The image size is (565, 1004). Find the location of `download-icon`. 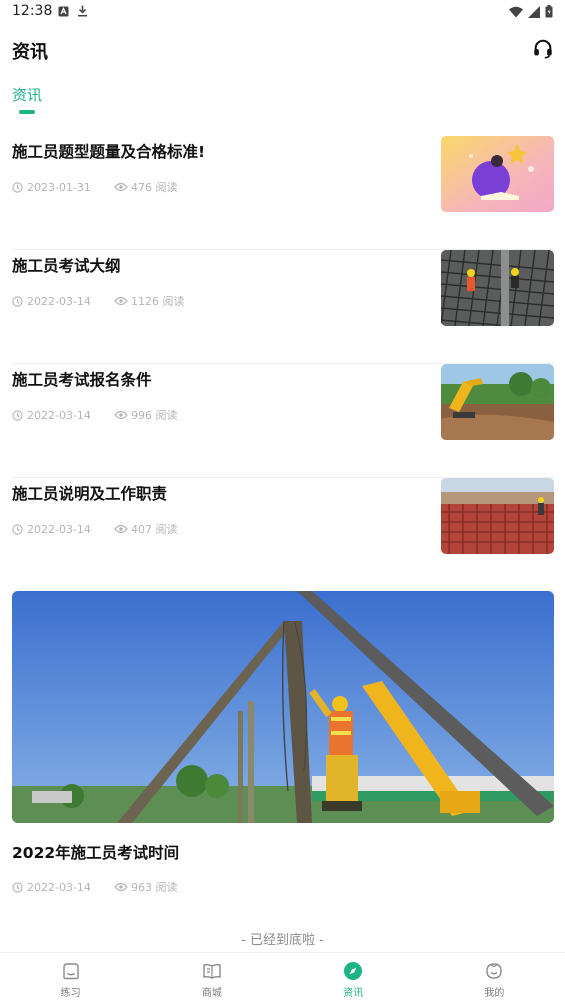

download-icon is located at coordinates (82, 11).